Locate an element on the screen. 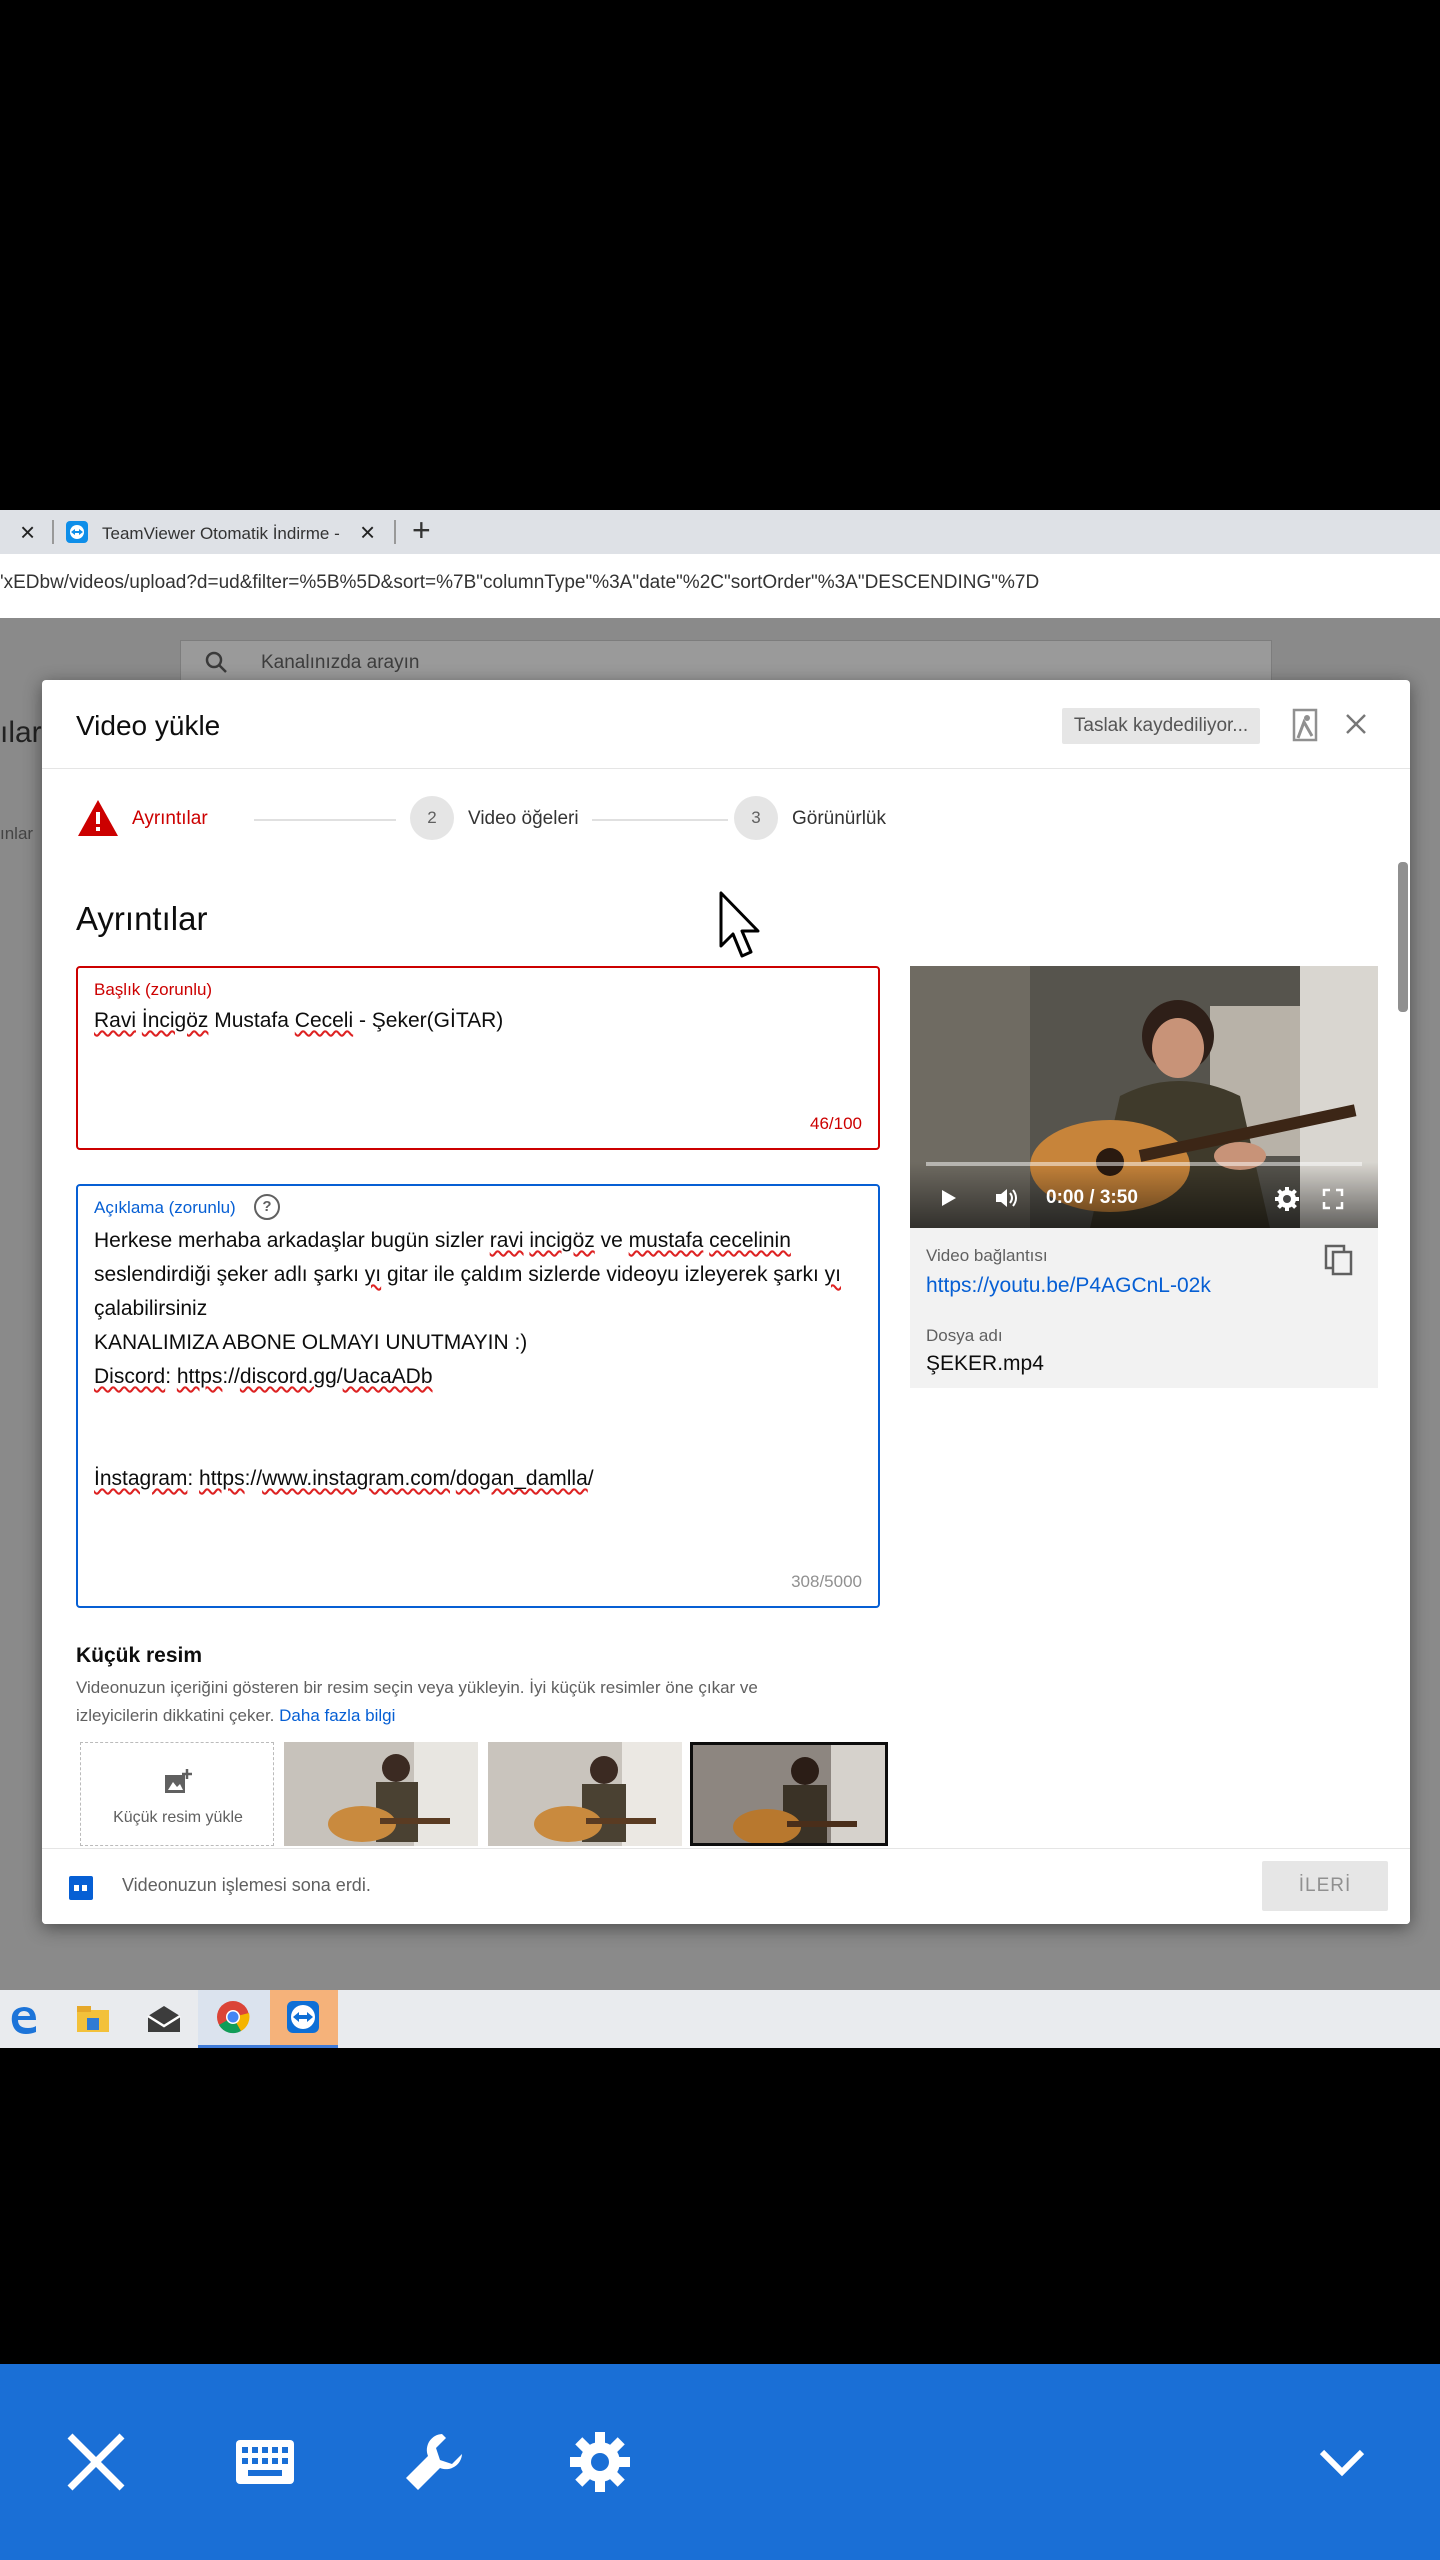 This screenshot has width=1440, height=2560. description-word: https is located at coordinates (199, 1376).